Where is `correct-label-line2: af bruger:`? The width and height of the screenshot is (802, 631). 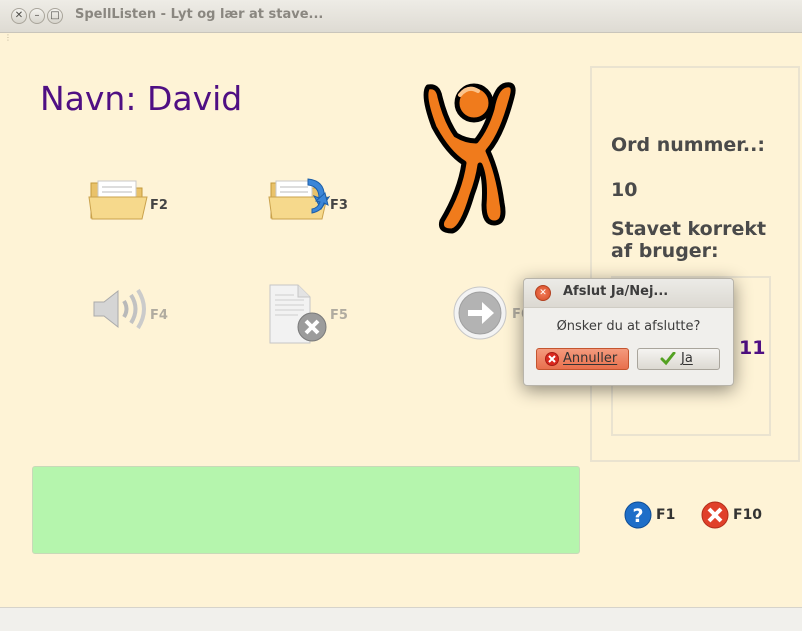 correct-label-line2: af bruger: is located at coordinates (665, 251).